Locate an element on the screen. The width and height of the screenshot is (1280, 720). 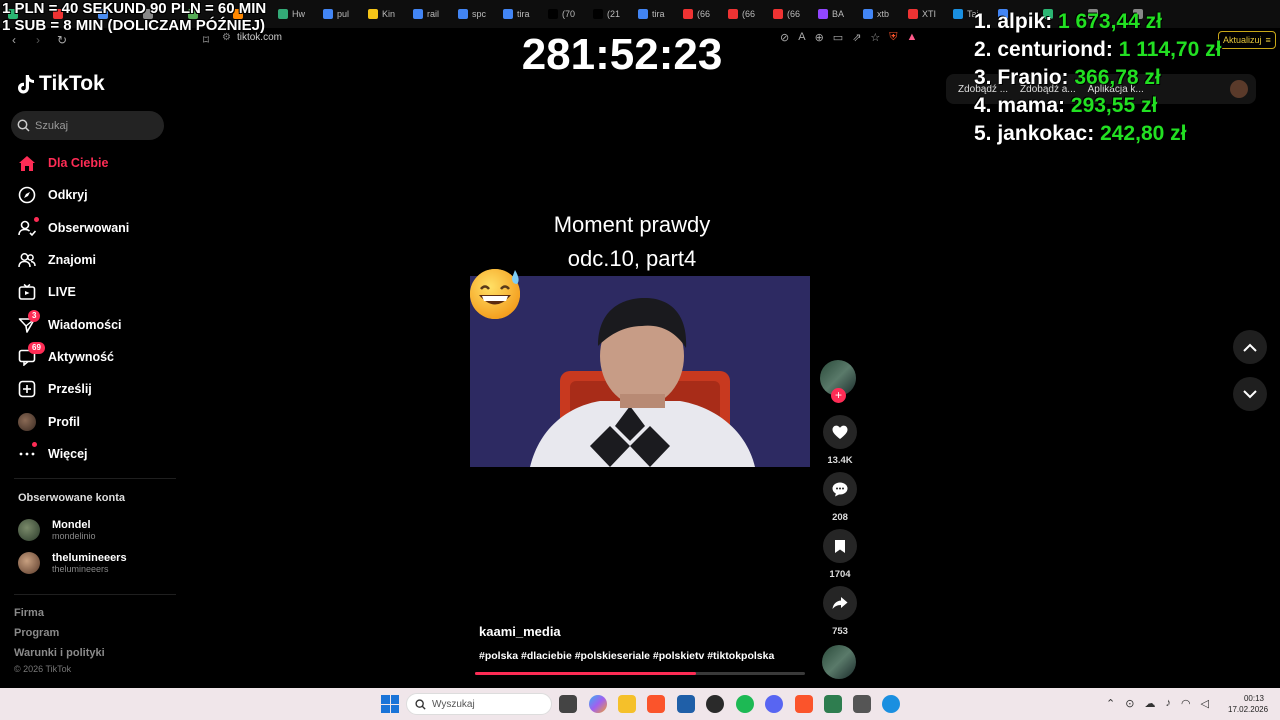
video-progress-bar is located at coordinates (640, 673).